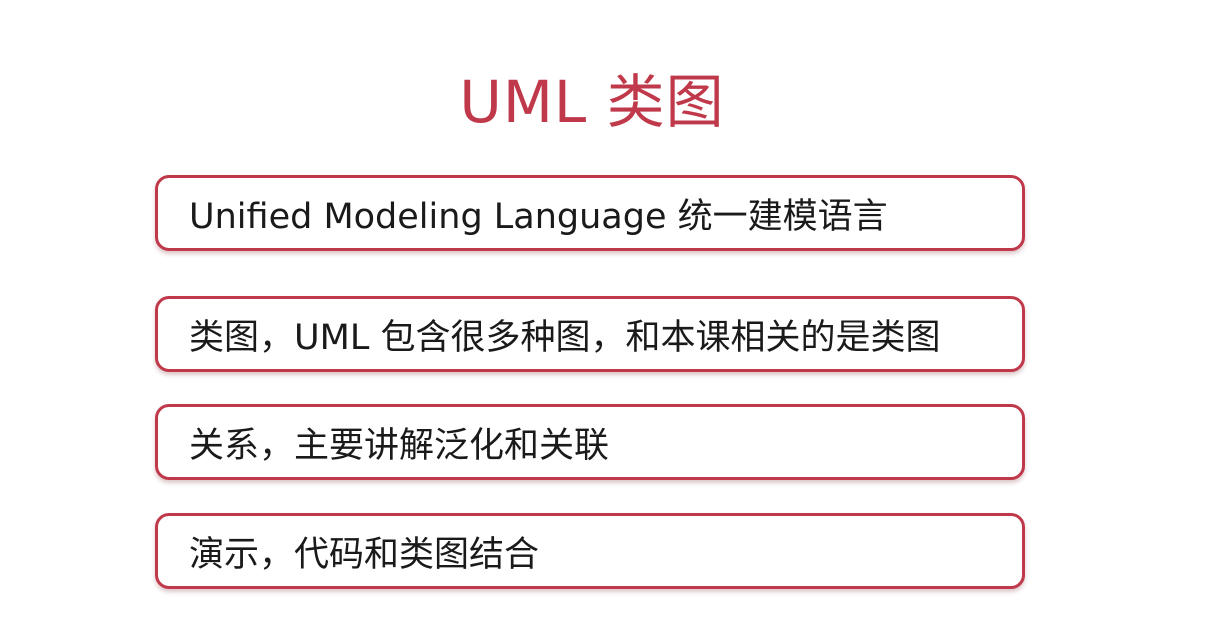 The height and width of the screenshot is (633, 1207). What do you see at coordinates (364, 554) in the screenshot?
I see `bullet-card-text: 演示，代码和类图结合` at bounding box center [364, 554].